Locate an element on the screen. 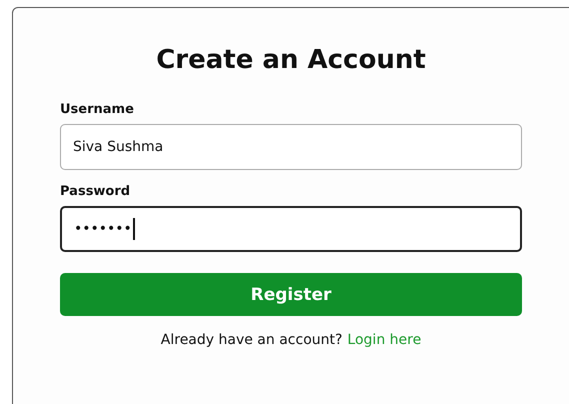  form-title: Create an Account is located at coordinates (291, 60).